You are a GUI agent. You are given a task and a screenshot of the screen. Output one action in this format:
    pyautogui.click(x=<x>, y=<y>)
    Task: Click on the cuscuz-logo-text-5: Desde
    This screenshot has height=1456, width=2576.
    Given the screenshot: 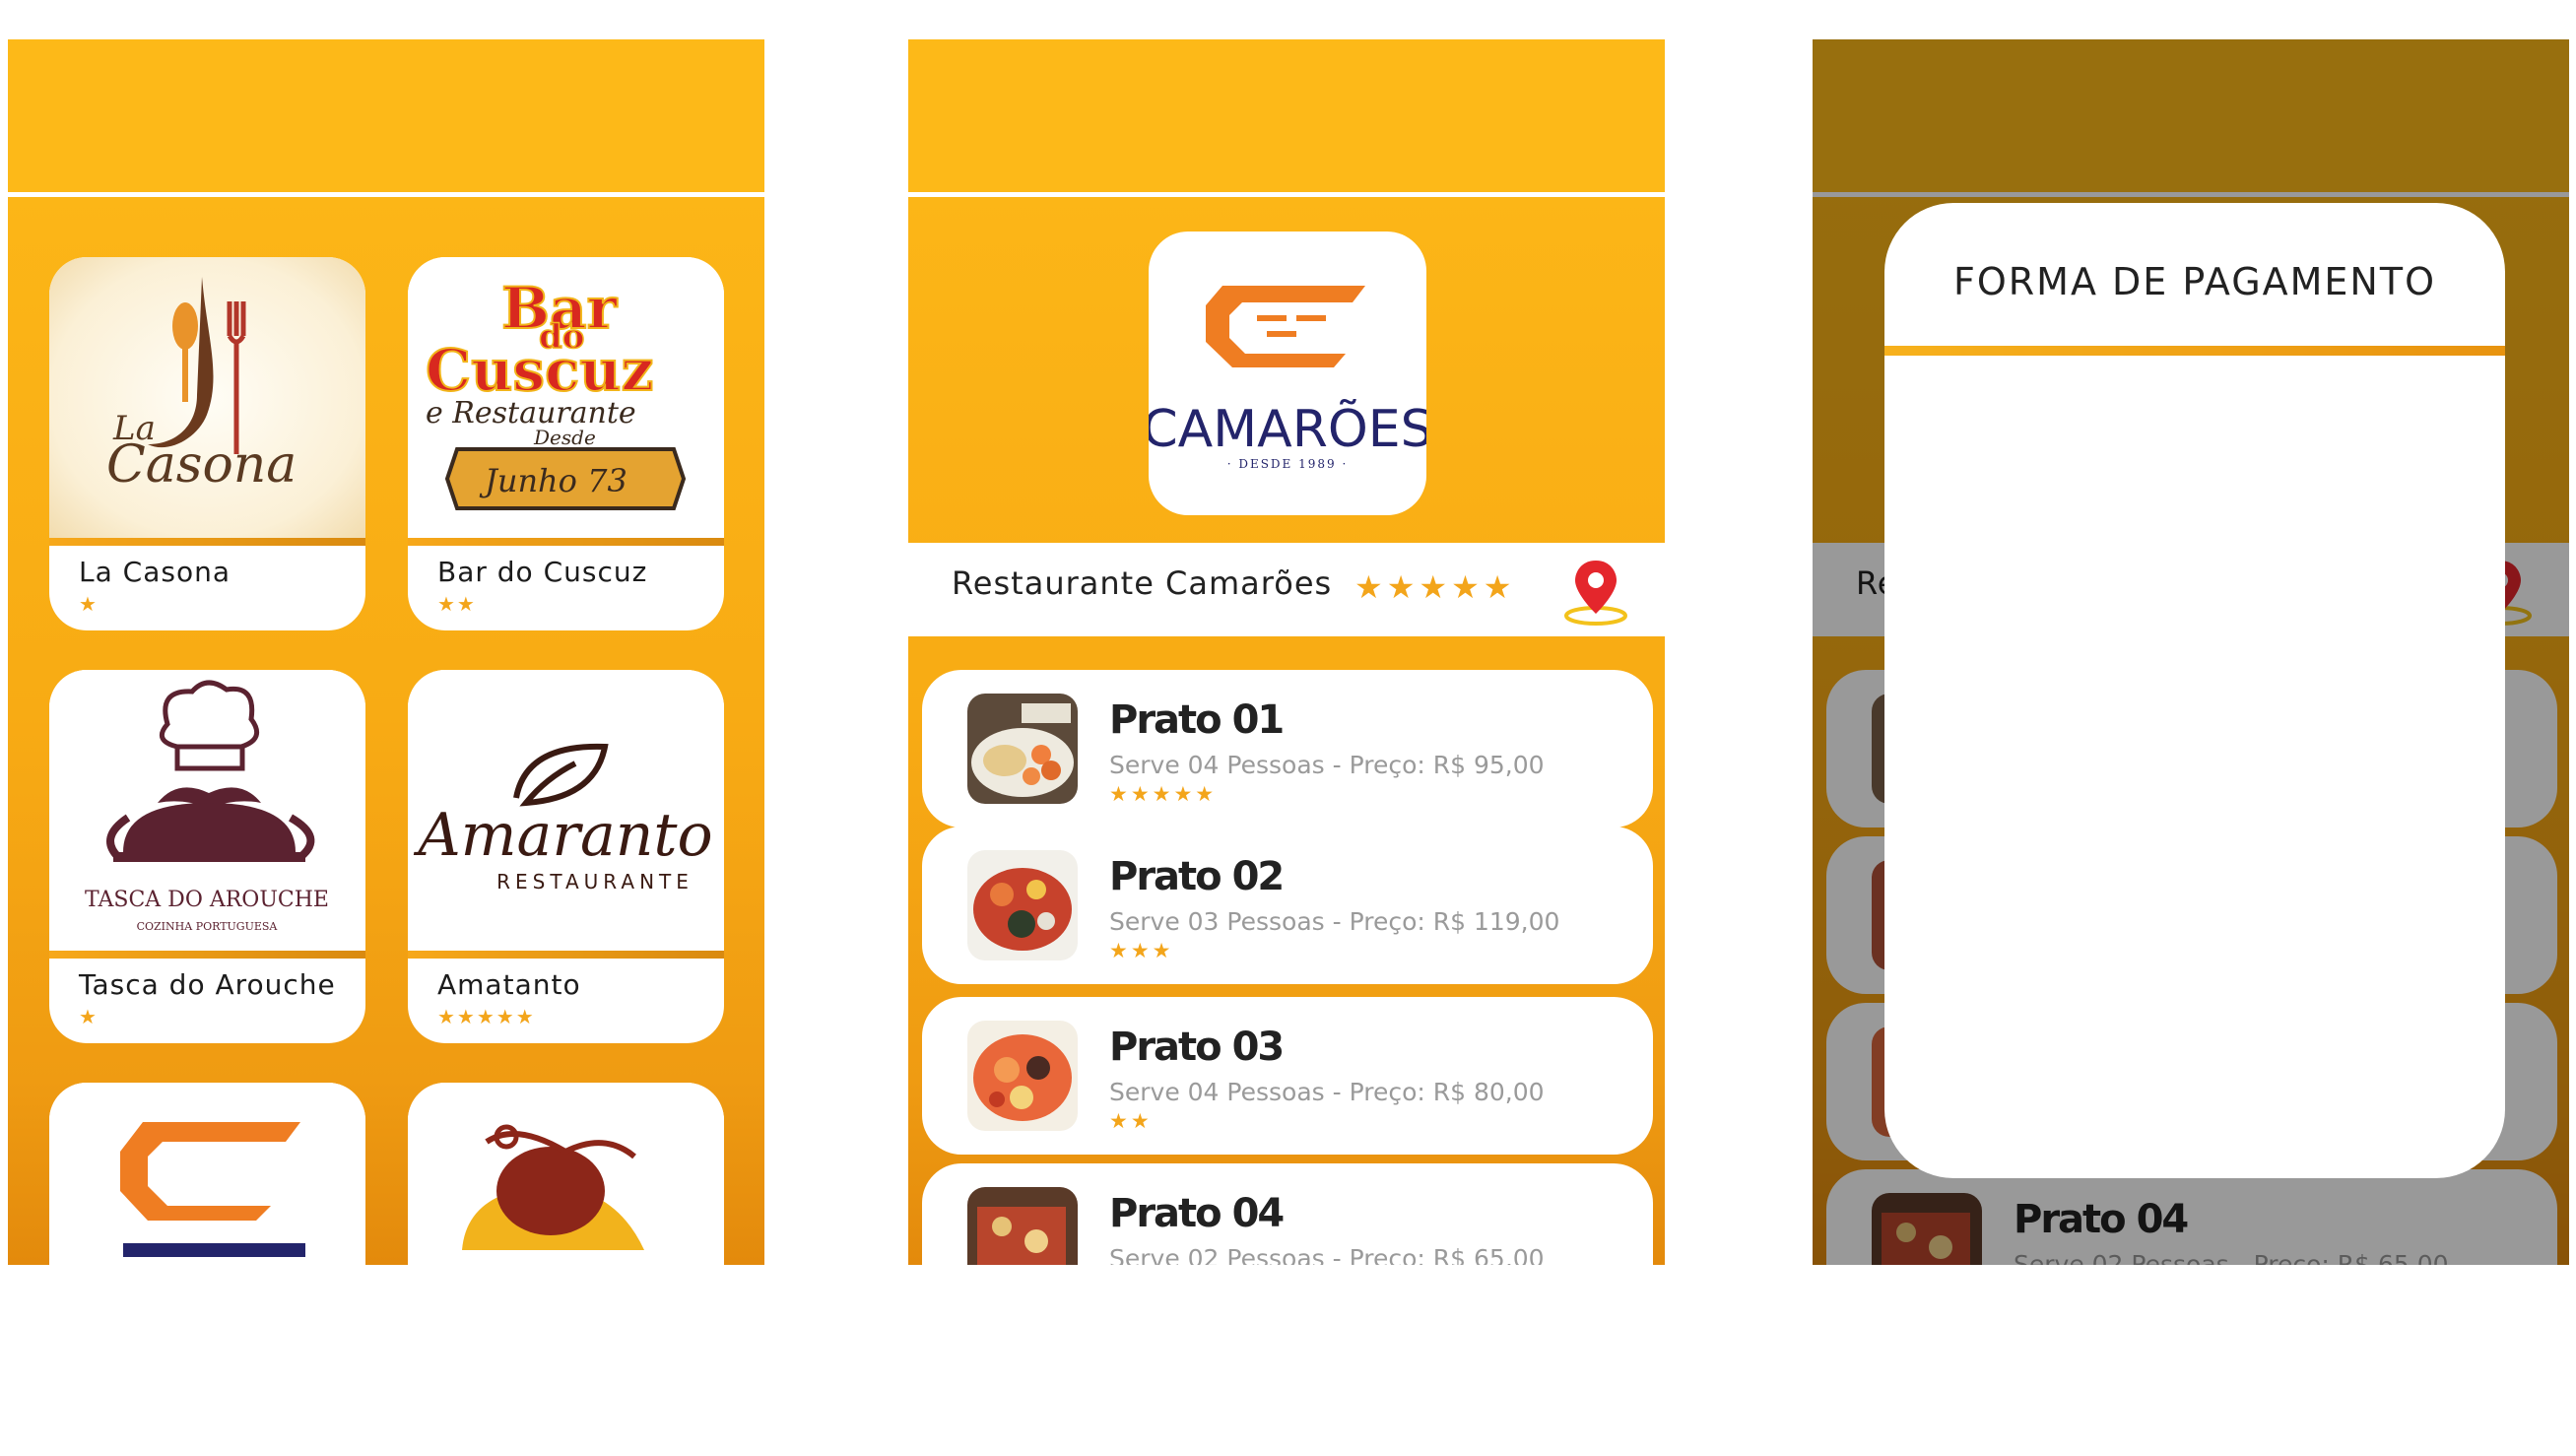 What is the action you would take?
    pyautogui.click(x=565, y=437)
    